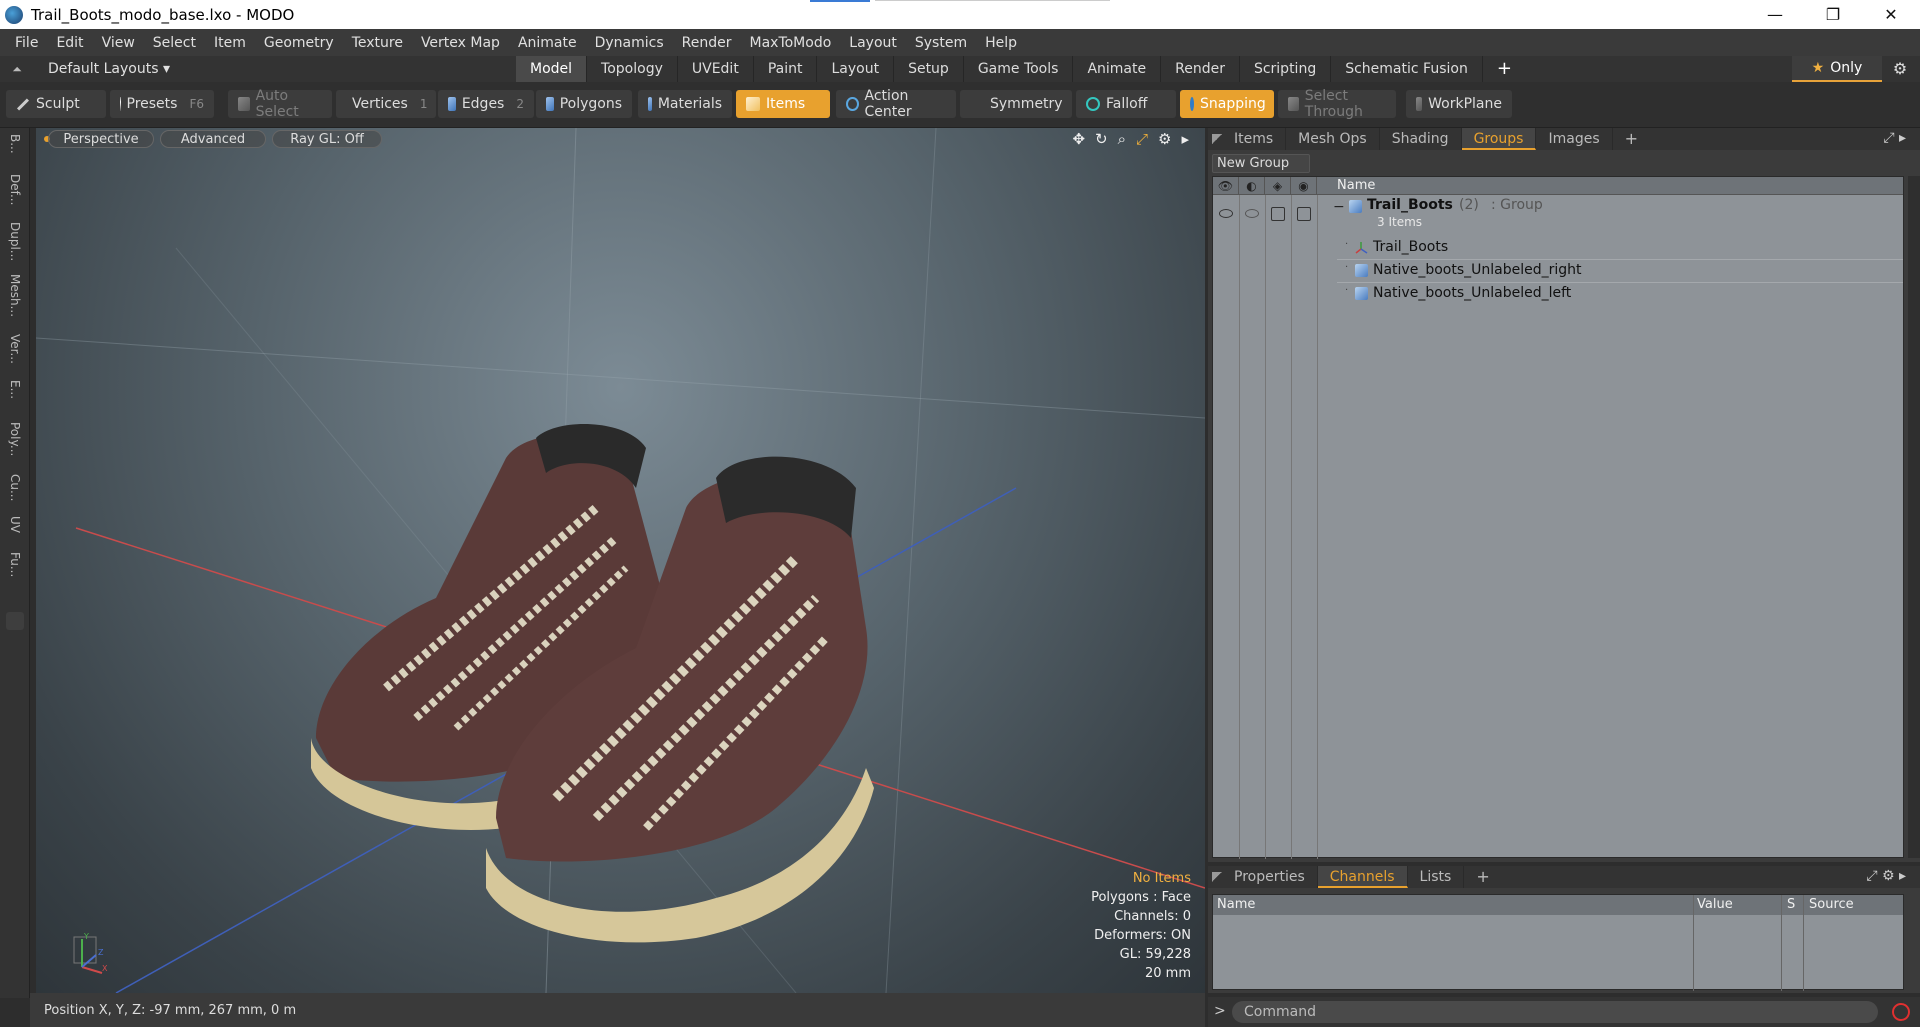 The width and height of the screenshot is (1920, 1027). Describe the element at coordinates (460, 43) in the screenshot. I see `menu-vertex-map: Vertex Map` at that location.